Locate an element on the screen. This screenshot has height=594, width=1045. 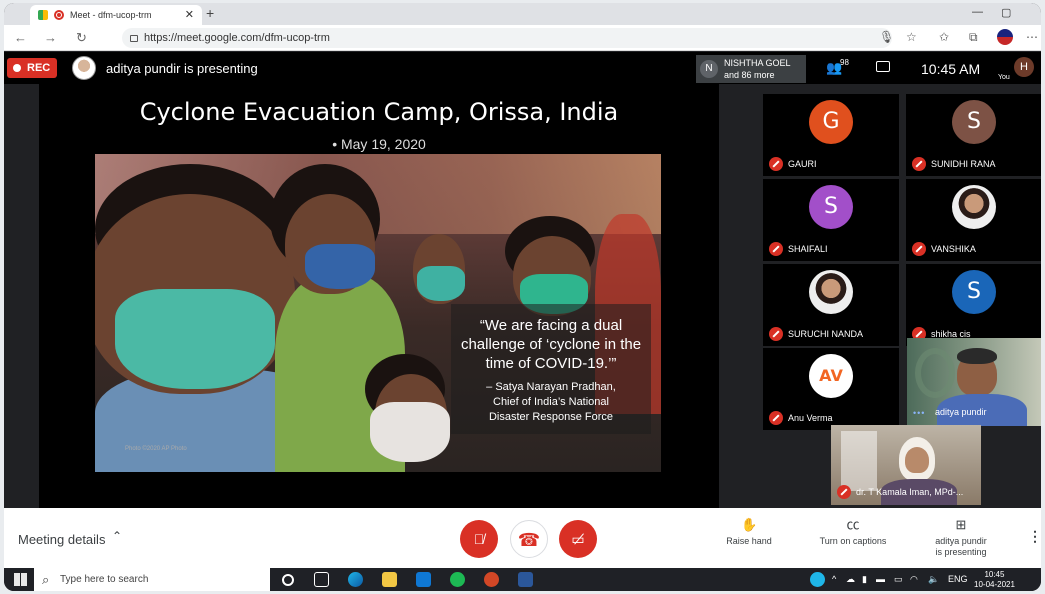
edge-icon is located at coordinates (355, 579).